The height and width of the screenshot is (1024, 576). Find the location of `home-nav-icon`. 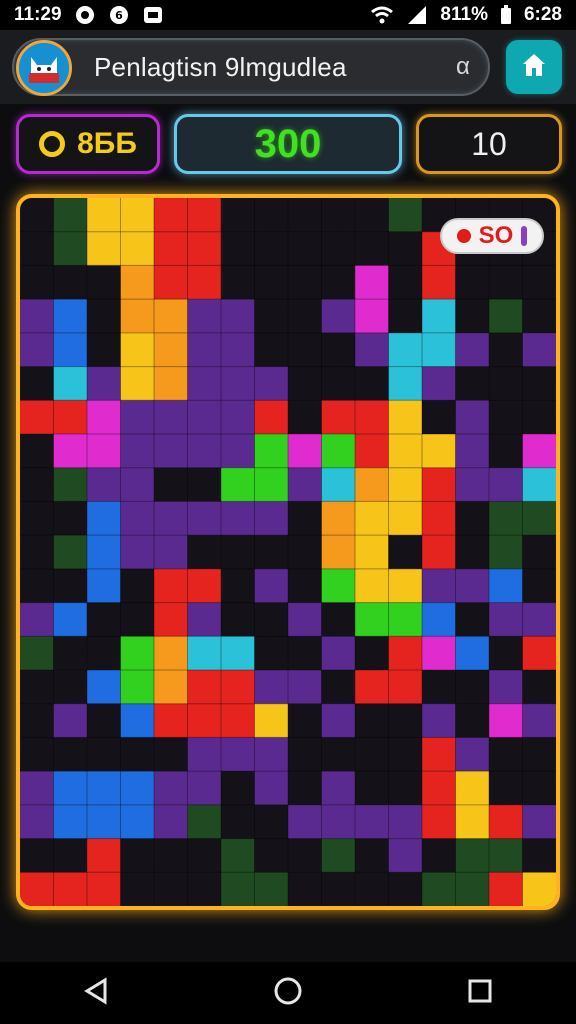

home-nav-icon is located at coordinates (288, 993).